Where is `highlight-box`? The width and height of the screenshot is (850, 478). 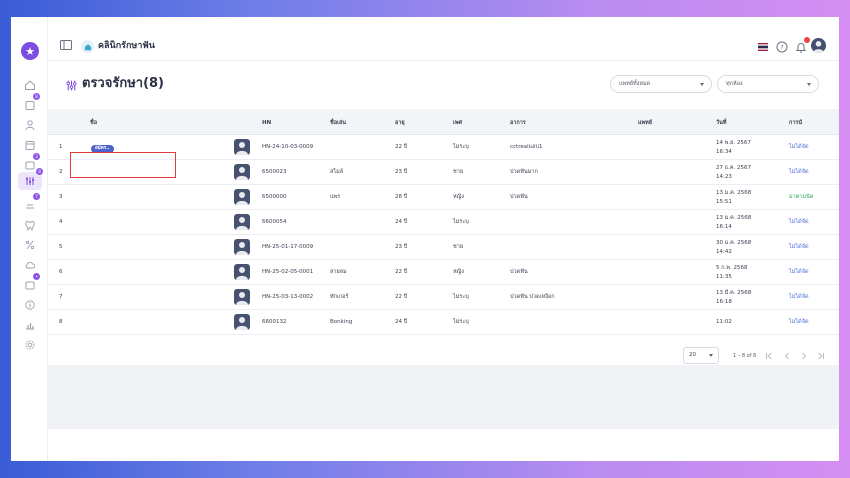
highlight-box is located at coordinates (123, 165).